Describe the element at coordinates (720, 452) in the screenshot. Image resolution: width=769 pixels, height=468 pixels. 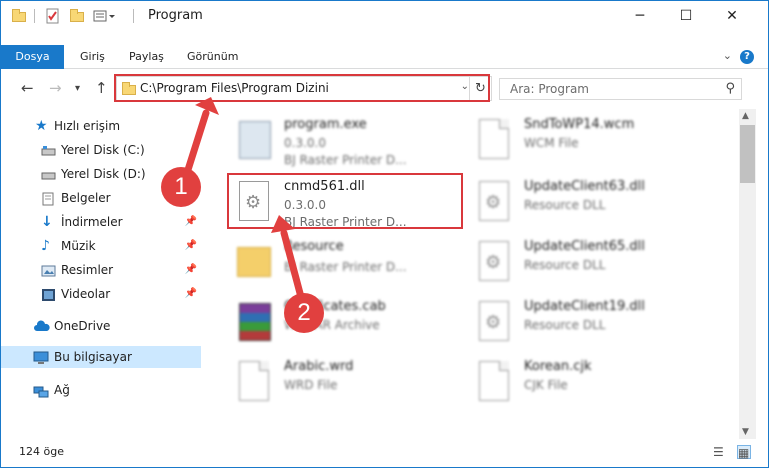
I see `details-view-icon: ☰` at that location.